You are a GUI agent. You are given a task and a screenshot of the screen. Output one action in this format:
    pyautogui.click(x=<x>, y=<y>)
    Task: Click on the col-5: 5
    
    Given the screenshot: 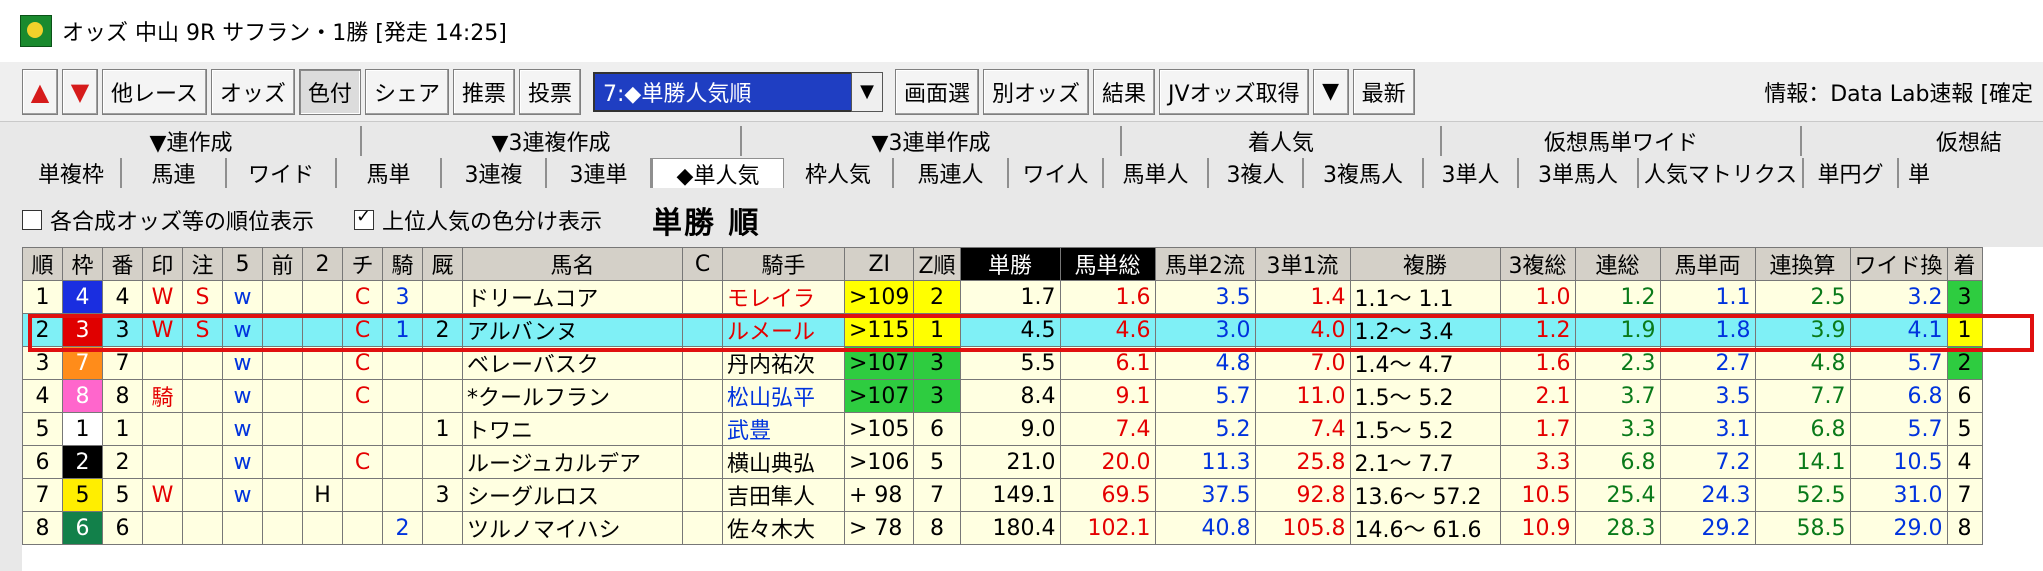 What is the action you would take?
    pyautogui.click(x=242, y=264)
    